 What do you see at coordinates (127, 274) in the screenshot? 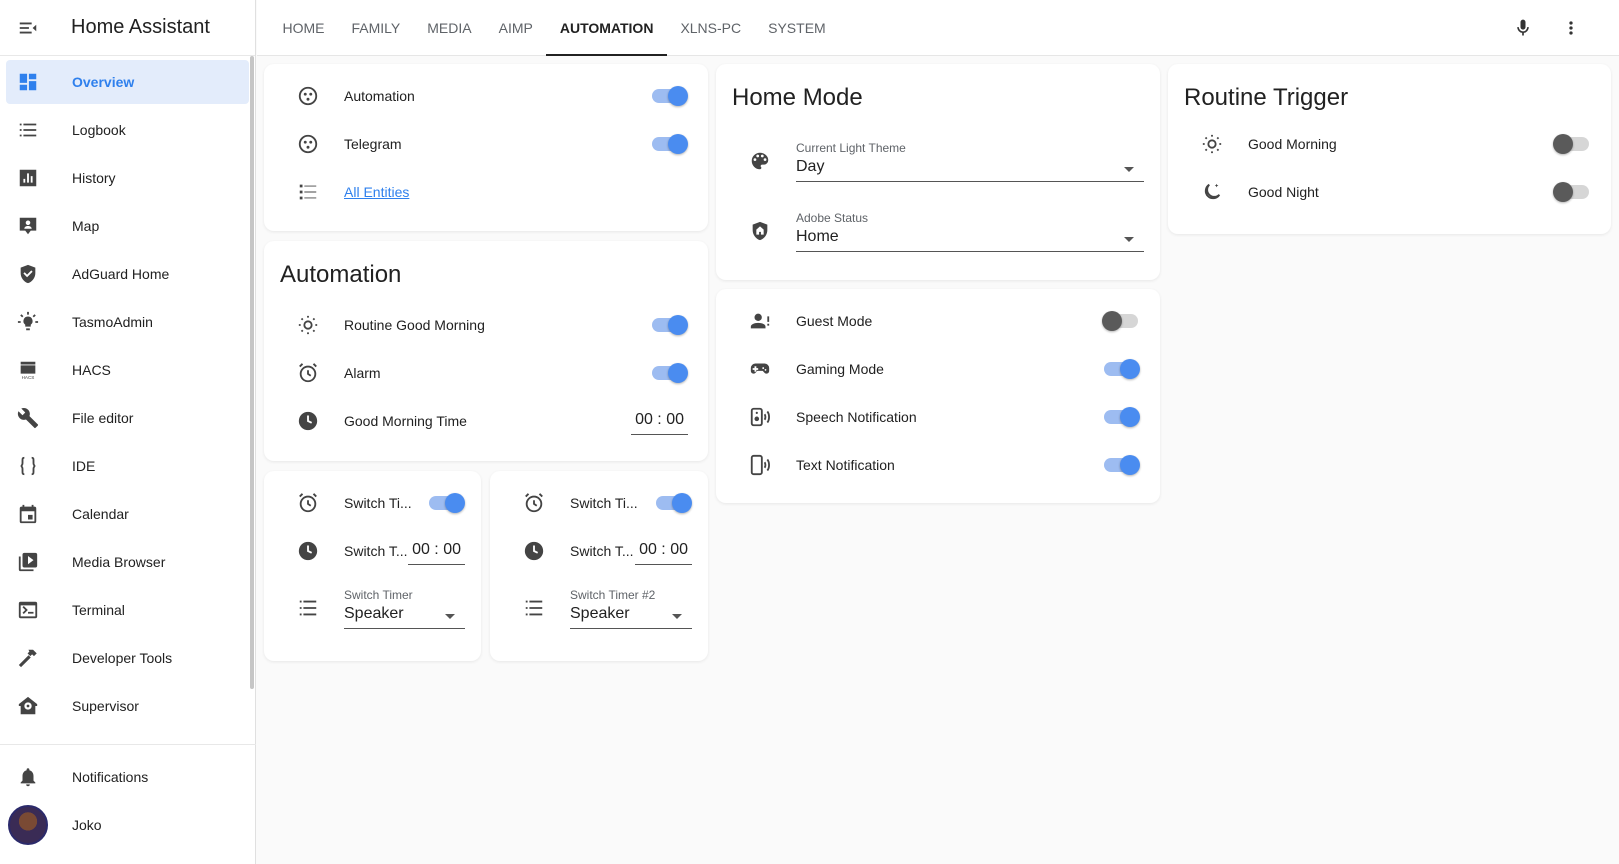
I see `sidebar-item-adguard-home: AdGuard Home` at bounding box center [127, 274].